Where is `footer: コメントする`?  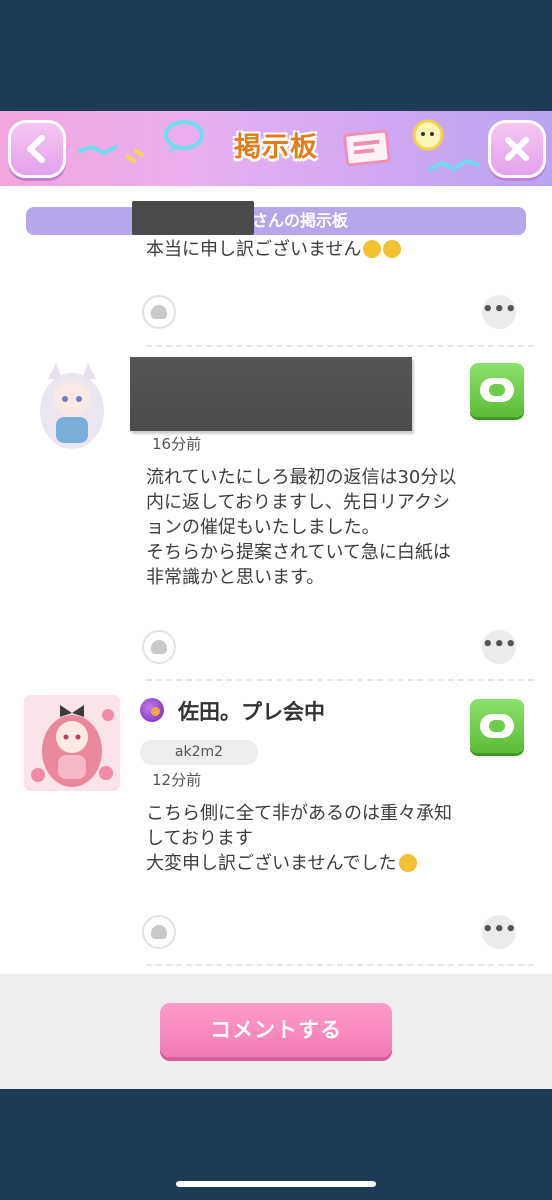
footer: コメントする is located at coordinates (276, 1031).